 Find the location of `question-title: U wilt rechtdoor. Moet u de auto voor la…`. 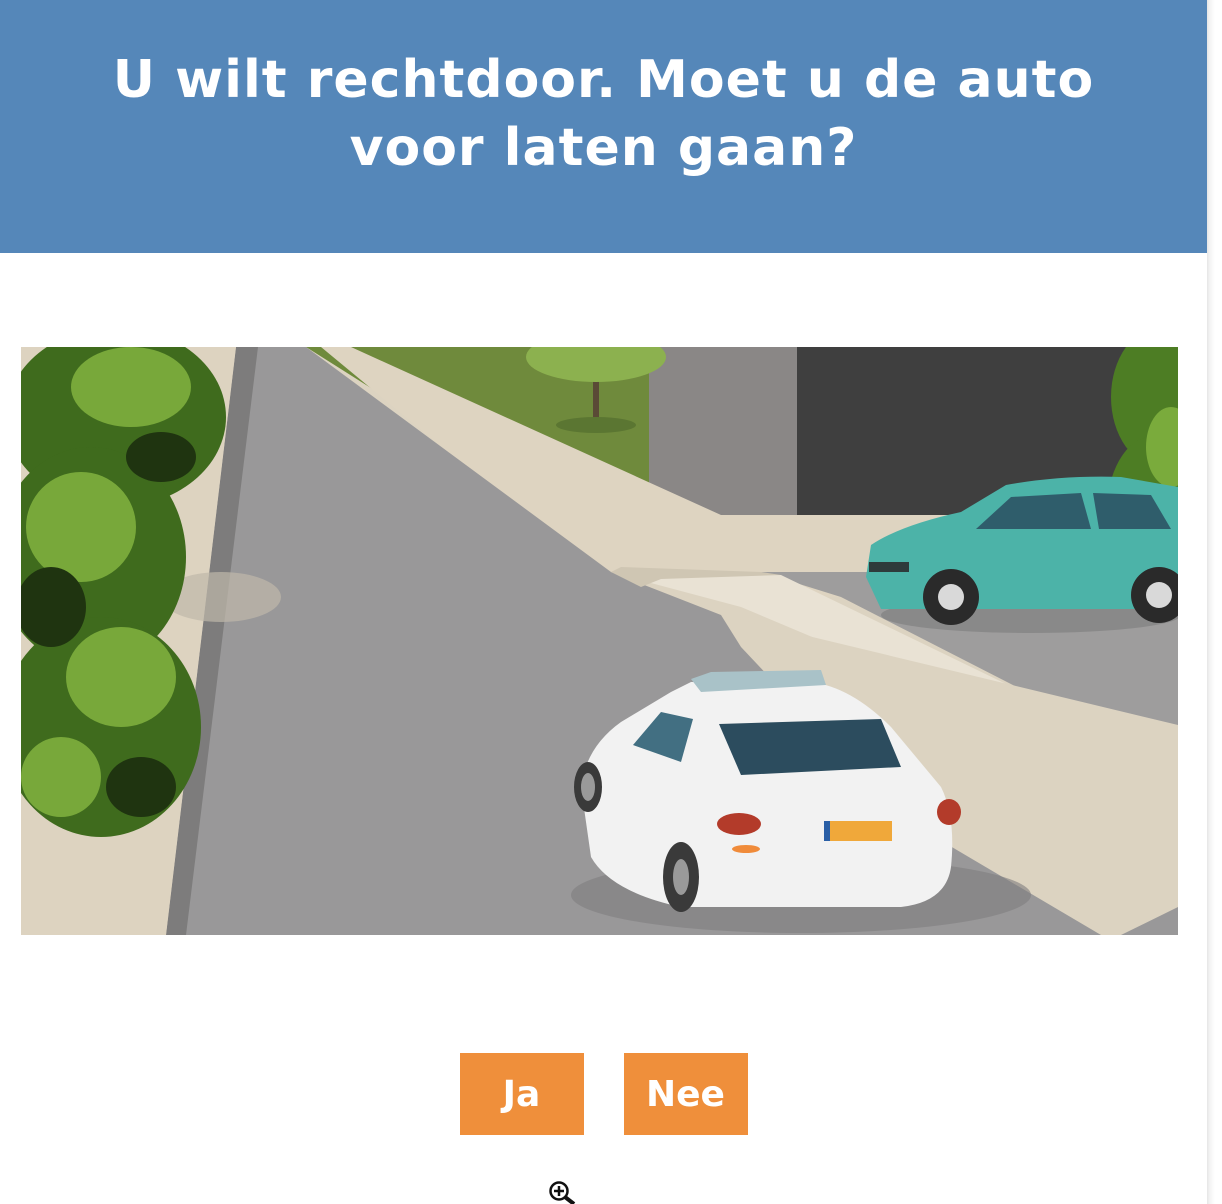

question-title: U wilt rechtdoor. Moet u de auto voor la… is located at coordinates (603, 114).